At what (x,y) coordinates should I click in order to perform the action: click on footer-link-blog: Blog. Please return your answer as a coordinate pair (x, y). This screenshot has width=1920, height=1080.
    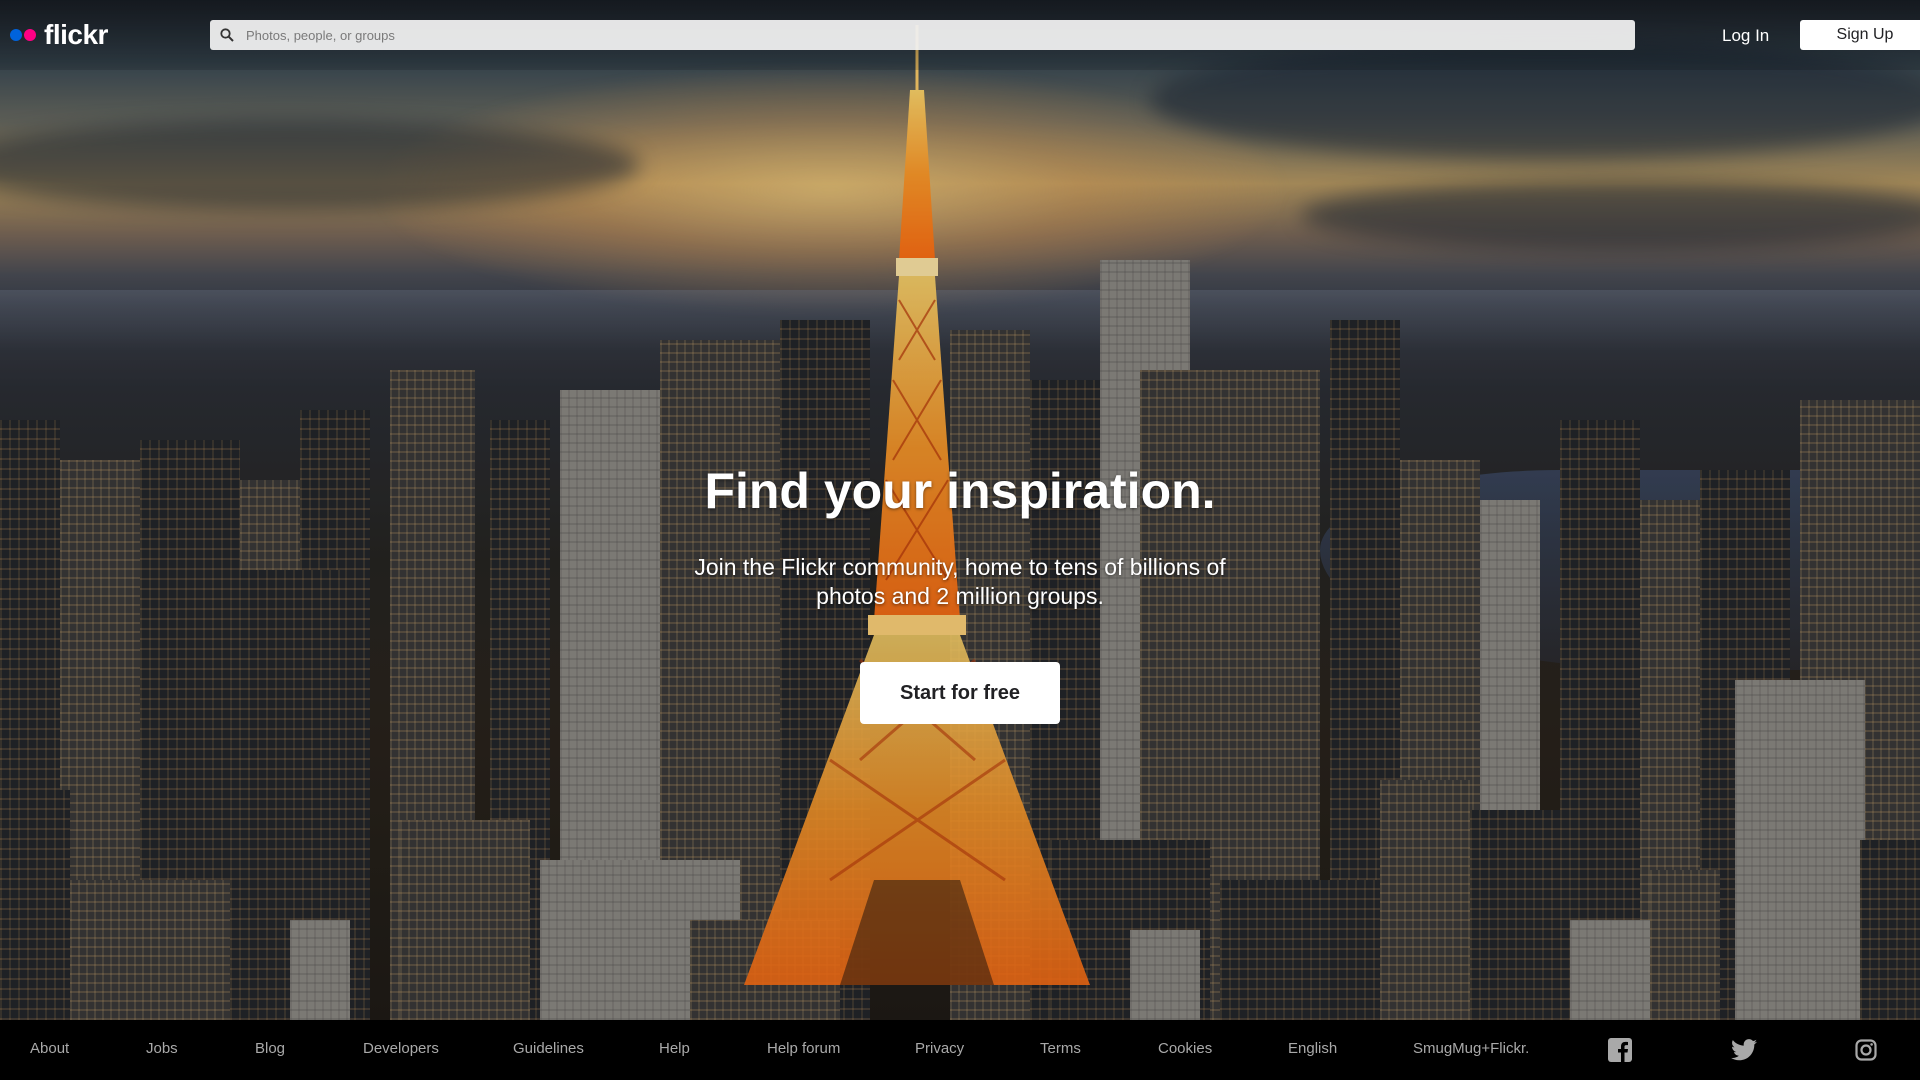
    Looking at the image, I should click on (270, 1048).